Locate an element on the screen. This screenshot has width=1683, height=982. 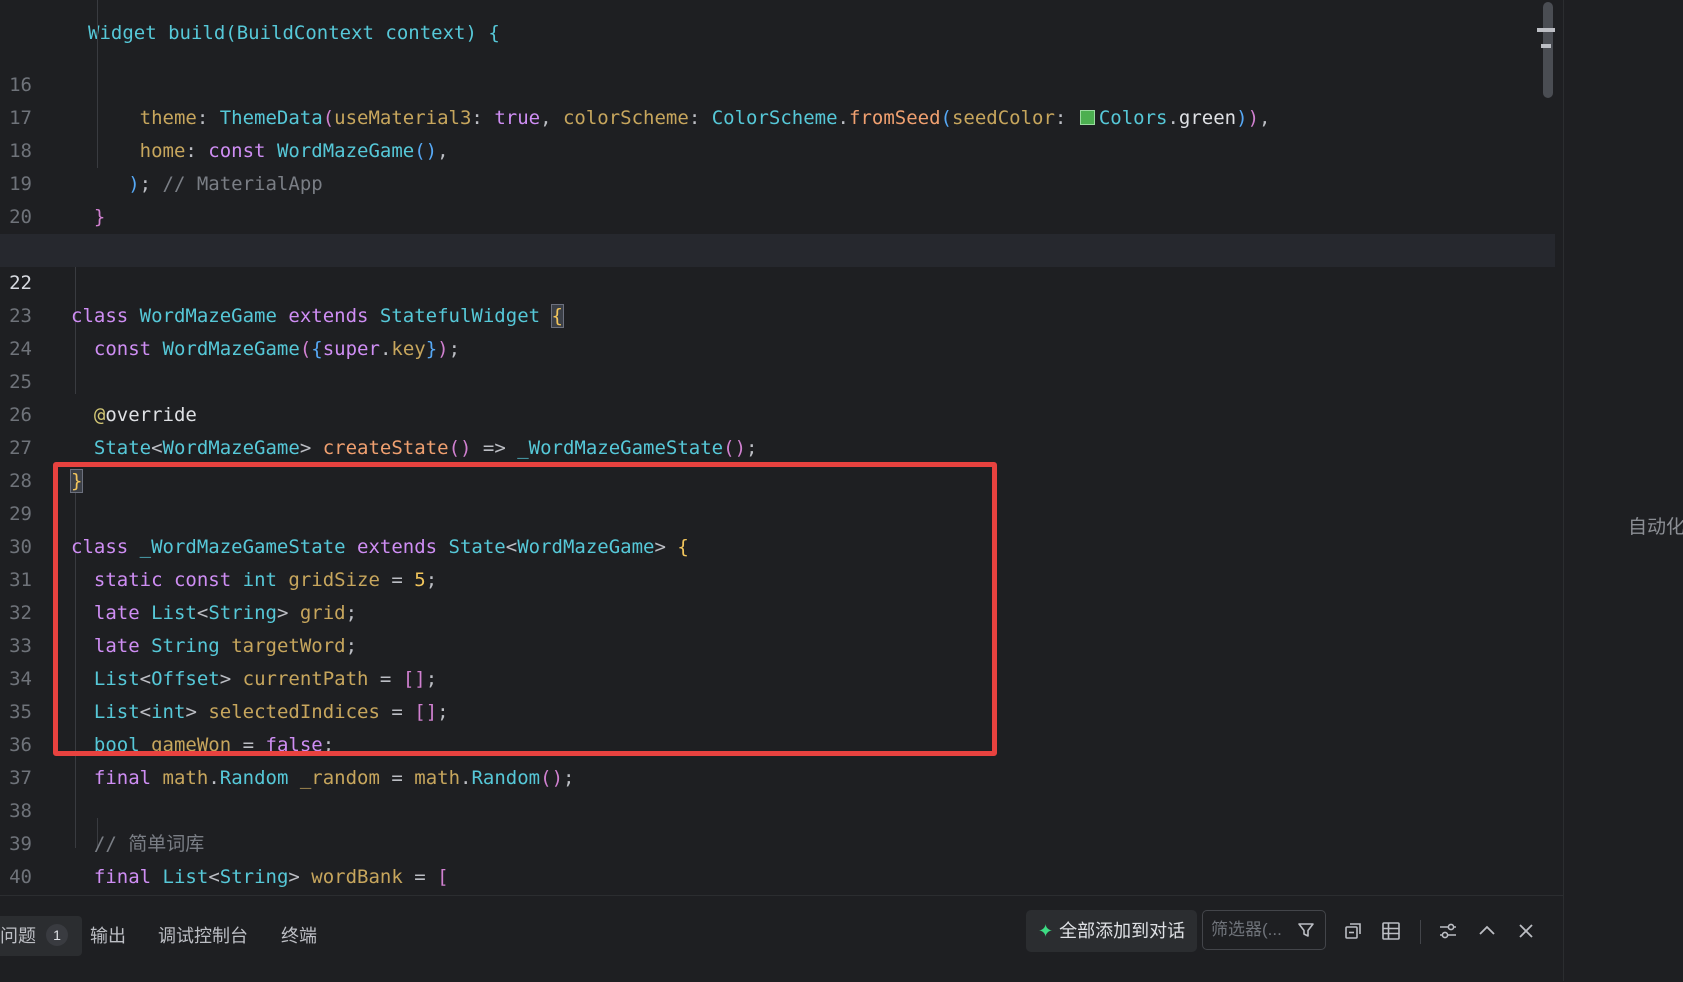
filter-icon is located at coordinates (1306, 930).